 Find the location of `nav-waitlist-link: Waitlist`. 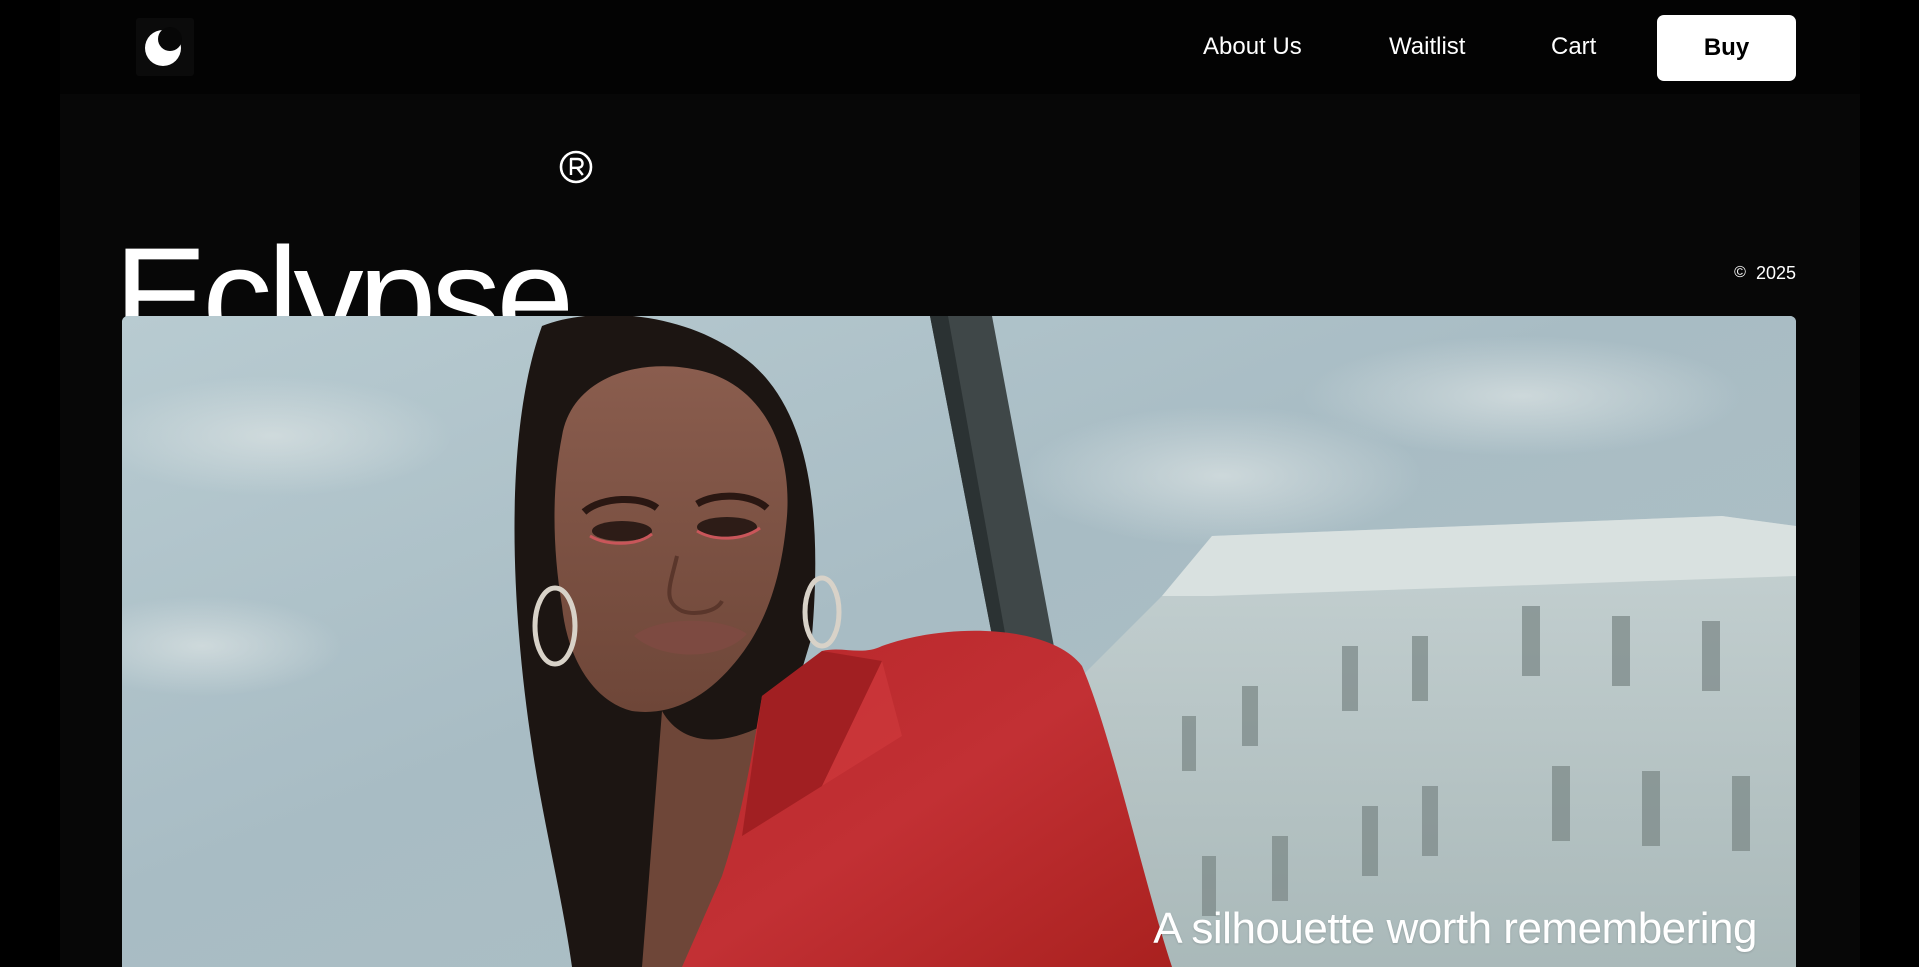

nav-waitlist-link: Waitlist is located at coordinates (1427, 47).